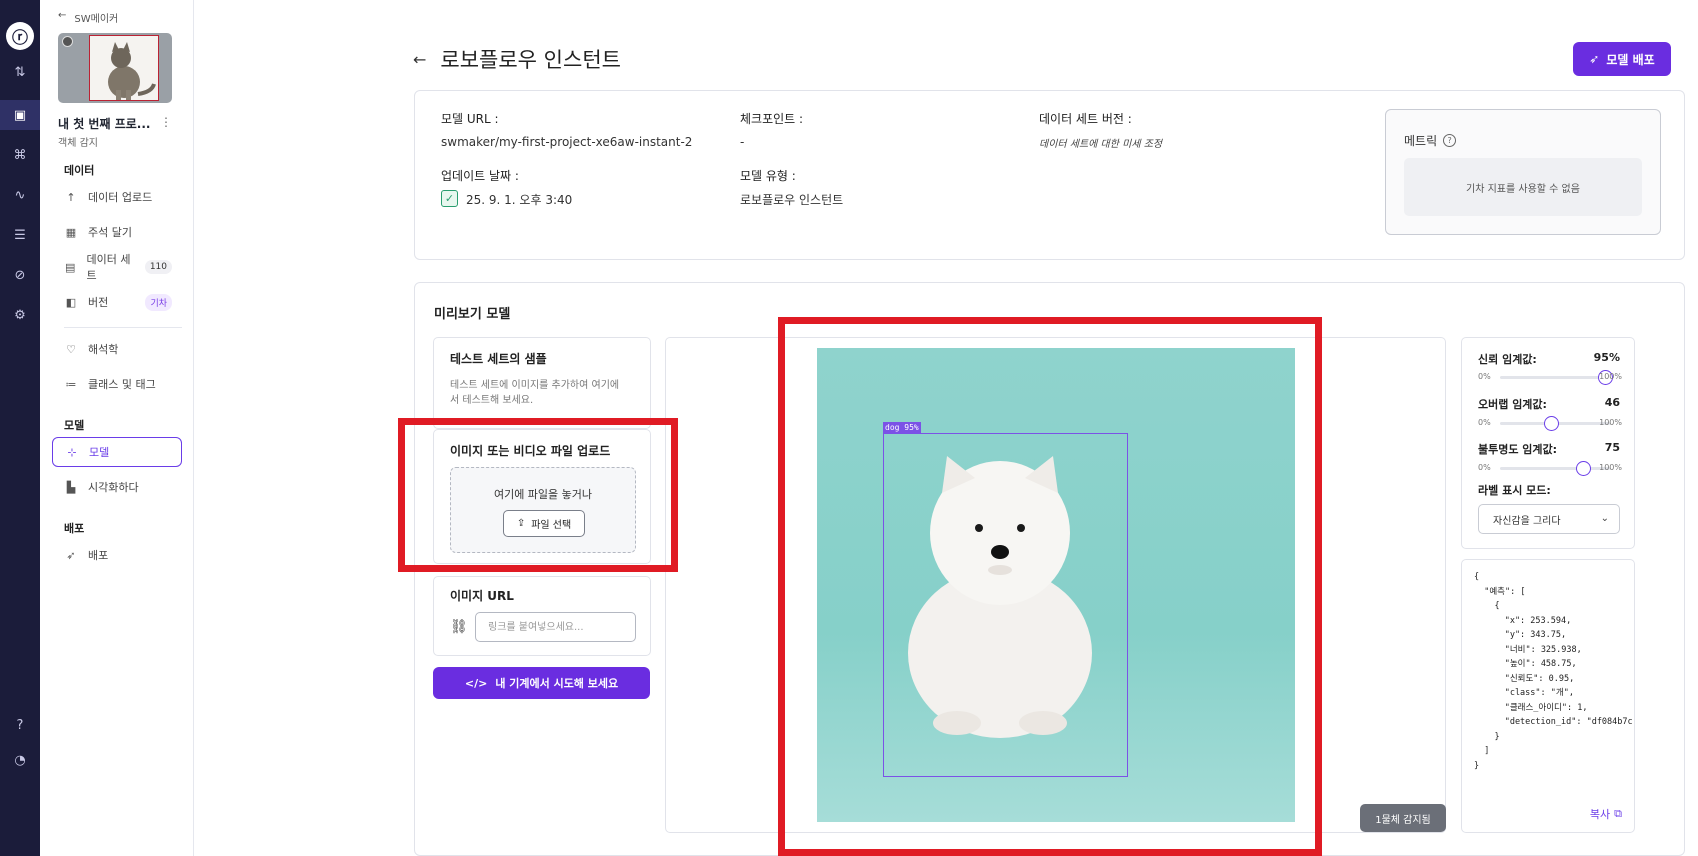 The image size is (1698, 856). I want to click on logo-icon: ⓡ, so click(20, 36).